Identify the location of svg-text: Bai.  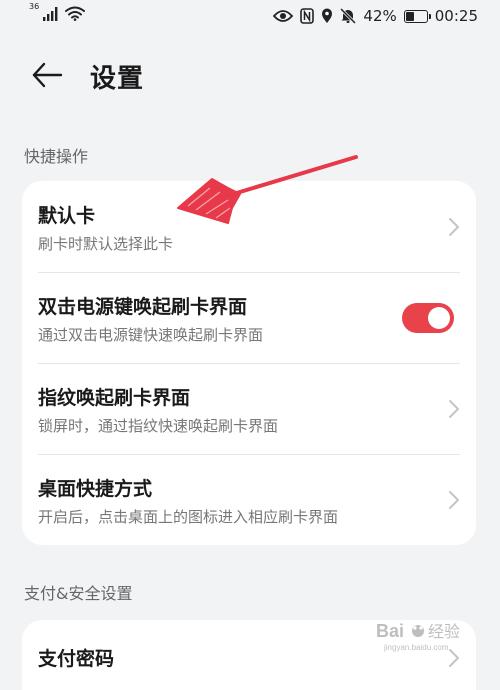
(390, 631).